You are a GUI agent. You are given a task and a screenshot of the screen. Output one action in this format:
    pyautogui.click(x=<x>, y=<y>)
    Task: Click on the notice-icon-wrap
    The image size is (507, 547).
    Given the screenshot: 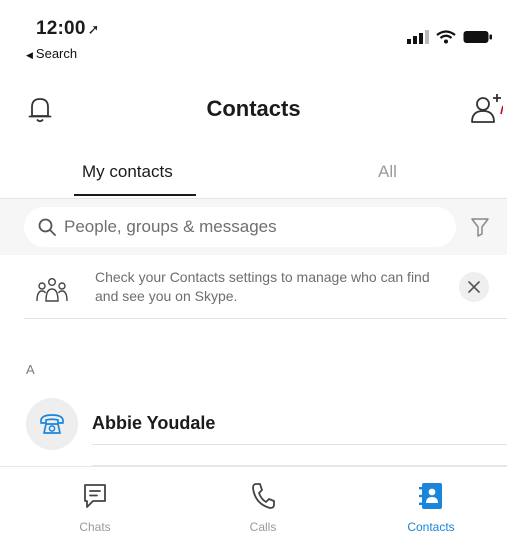 What is the action you would take?
    pyautogui.click(x=52, y=292)
    